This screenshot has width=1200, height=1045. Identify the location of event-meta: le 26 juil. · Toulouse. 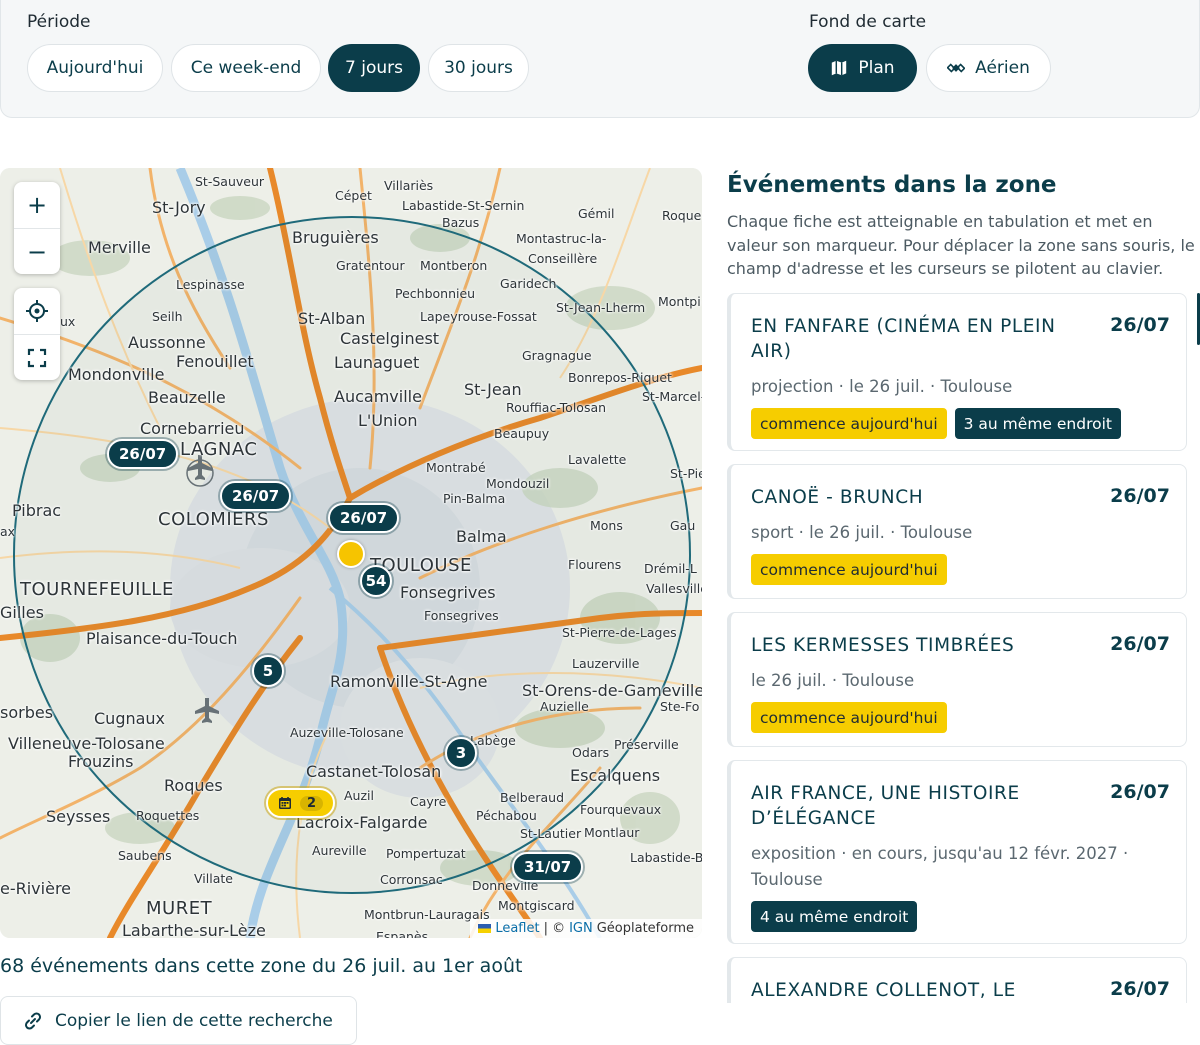
(833, 680).